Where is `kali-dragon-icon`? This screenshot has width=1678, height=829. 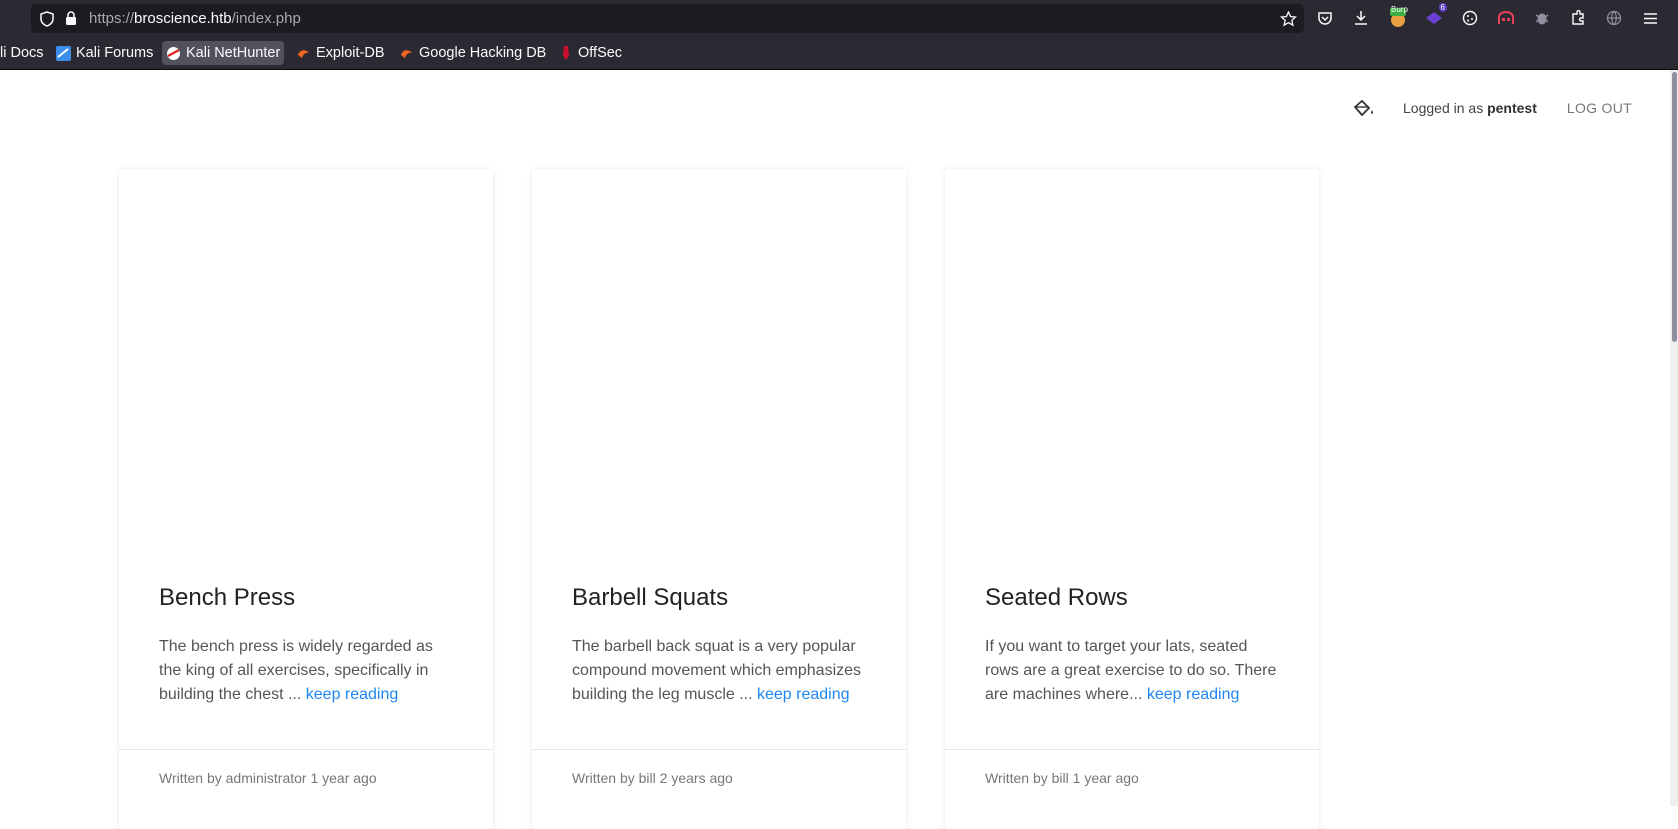
kali-dragon-icon is located at coordinates (63, 53).